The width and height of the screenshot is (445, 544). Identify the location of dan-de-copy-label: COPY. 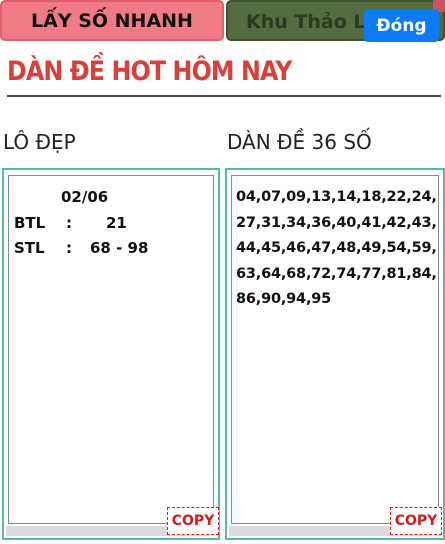
(416, 521).